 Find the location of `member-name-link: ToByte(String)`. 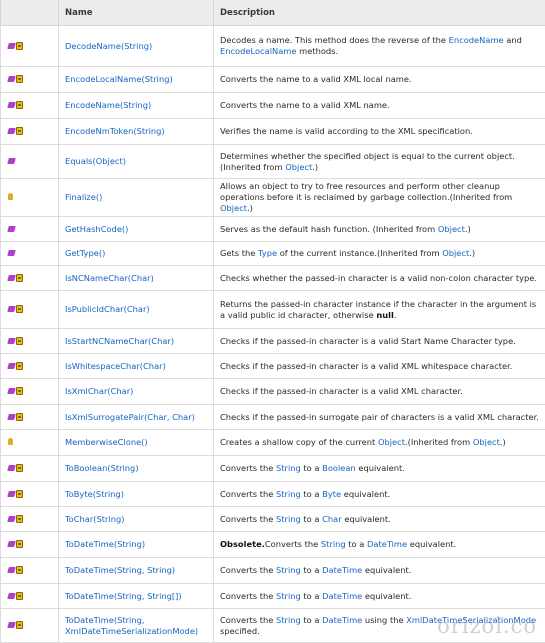

member-name-link: ToByte(String) is located at coordinates (94, 494).